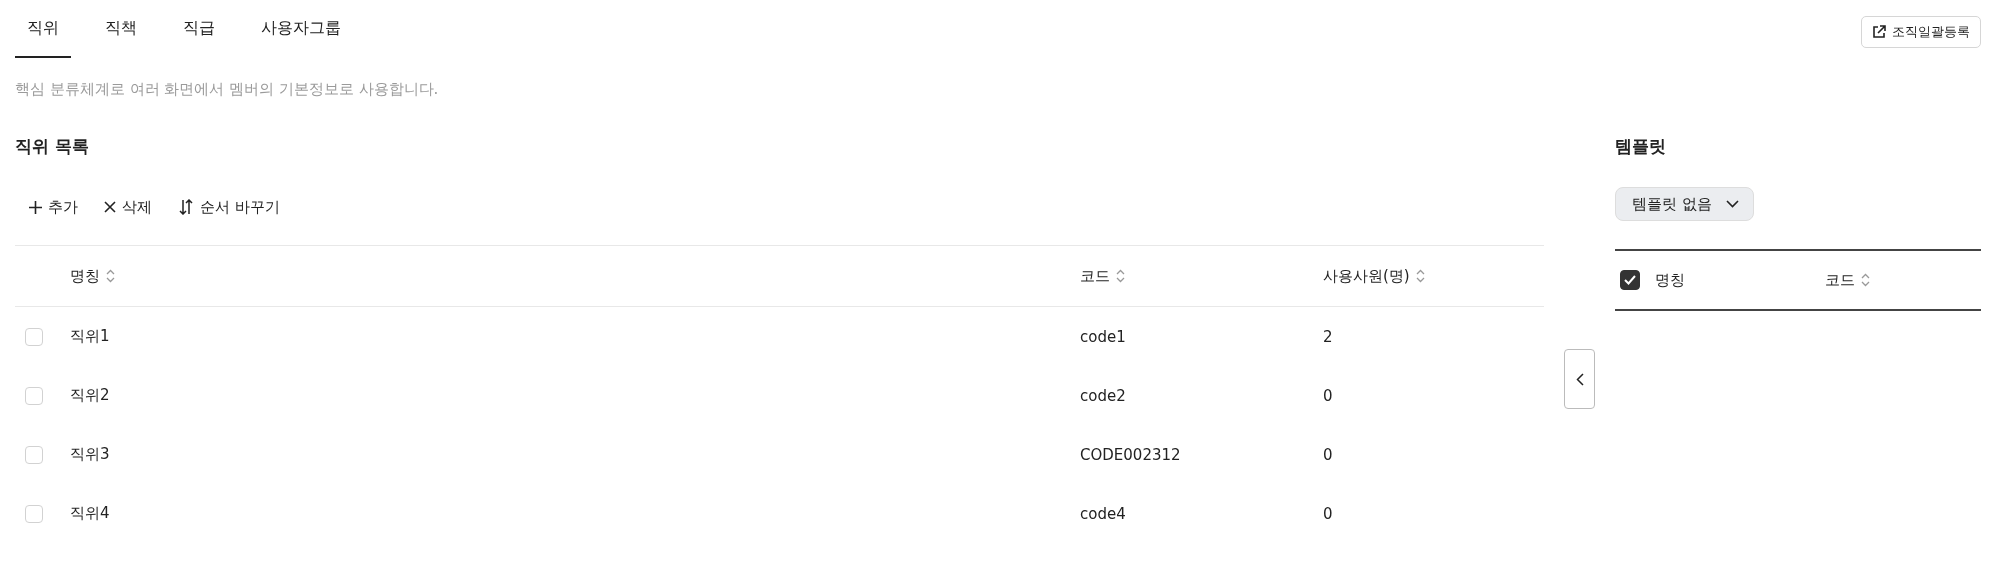 This screenshot has height=572, width=1998. I want to click on external-link-icon, so click(1879, 32).